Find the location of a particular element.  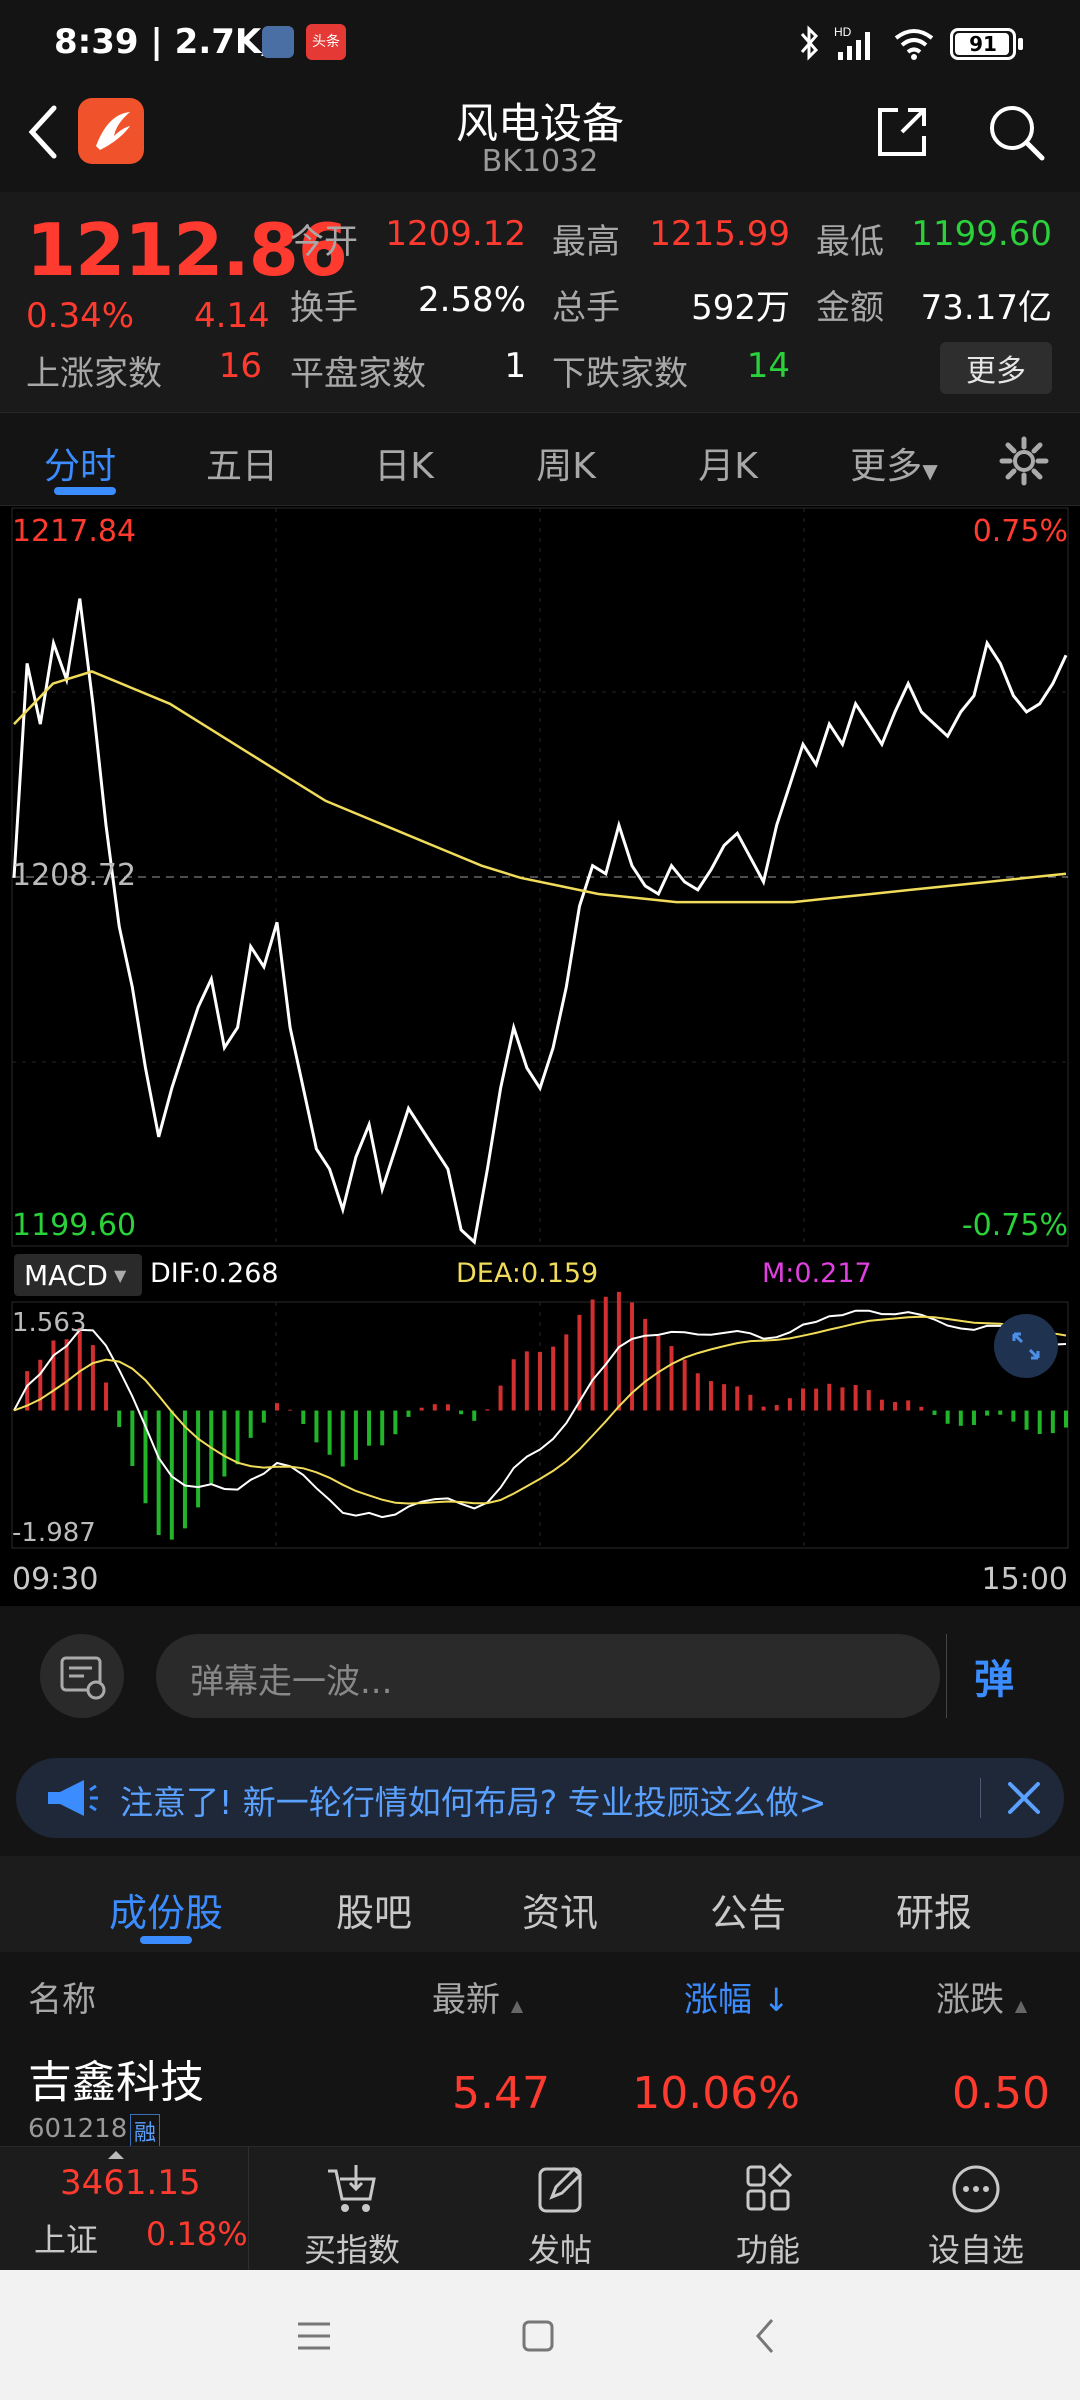

col-chg-label: 涨跌 is located at coordinates (970, 2000).